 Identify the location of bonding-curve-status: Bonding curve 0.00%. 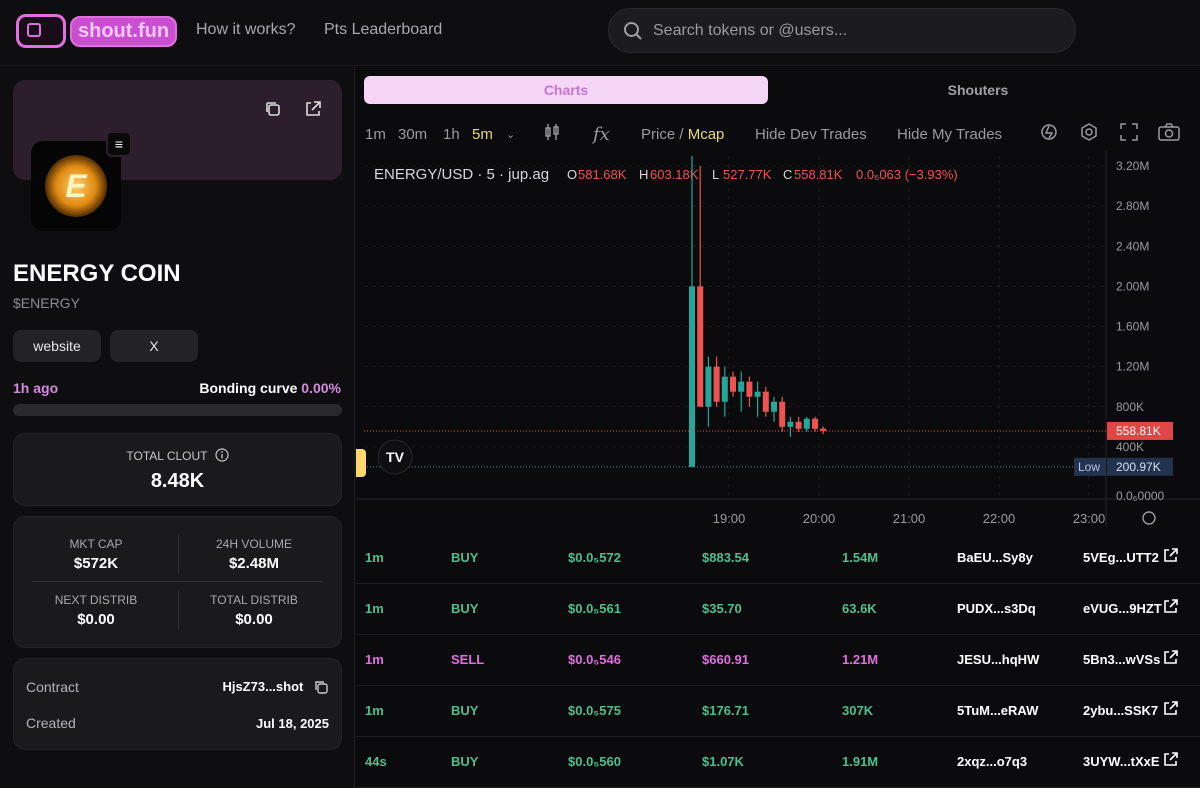
(270, 388).